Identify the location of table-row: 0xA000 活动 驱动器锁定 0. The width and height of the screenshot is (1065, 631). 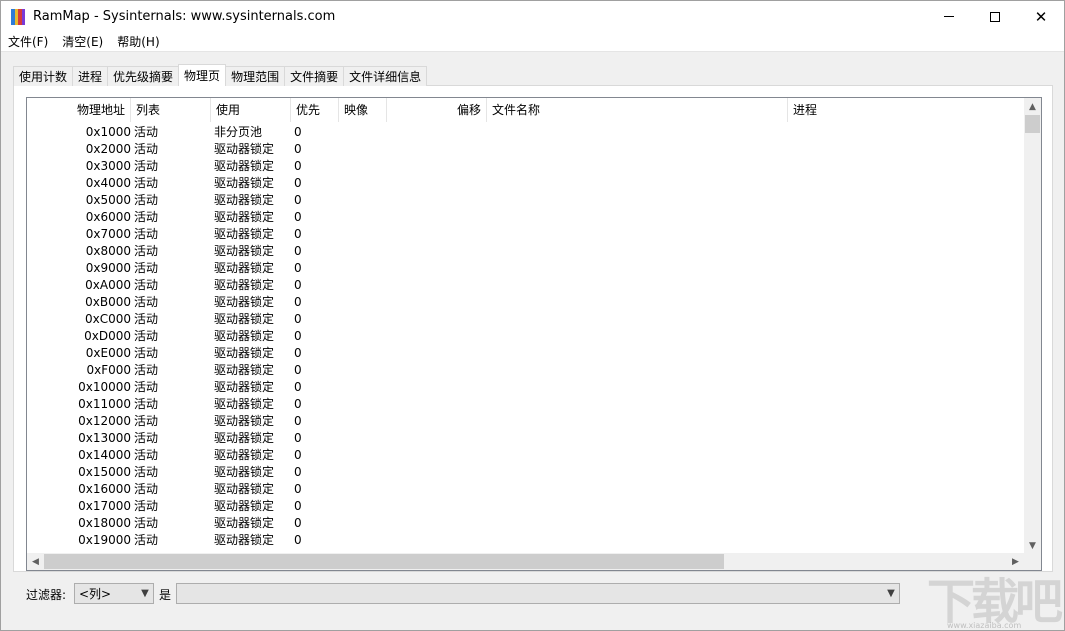
(527, 285).